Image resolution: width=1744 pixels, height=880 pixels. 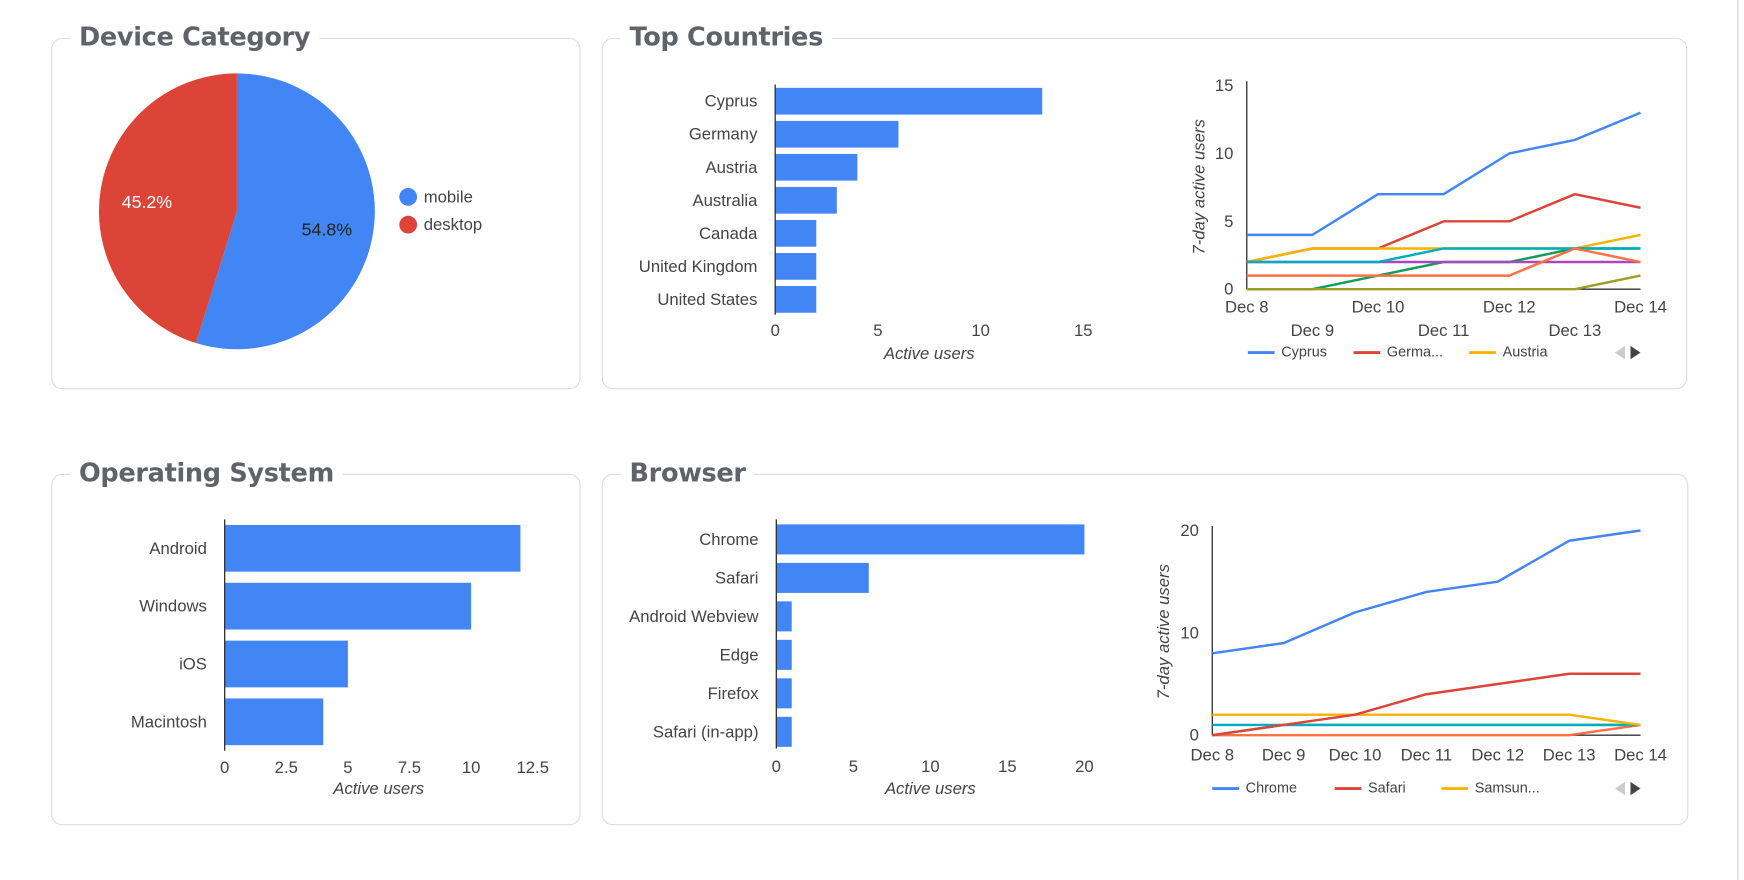 What do you see at coordinates (909, 101) in the screenshot?
I see `bar-cyprus` at bounding box center [909, 101].